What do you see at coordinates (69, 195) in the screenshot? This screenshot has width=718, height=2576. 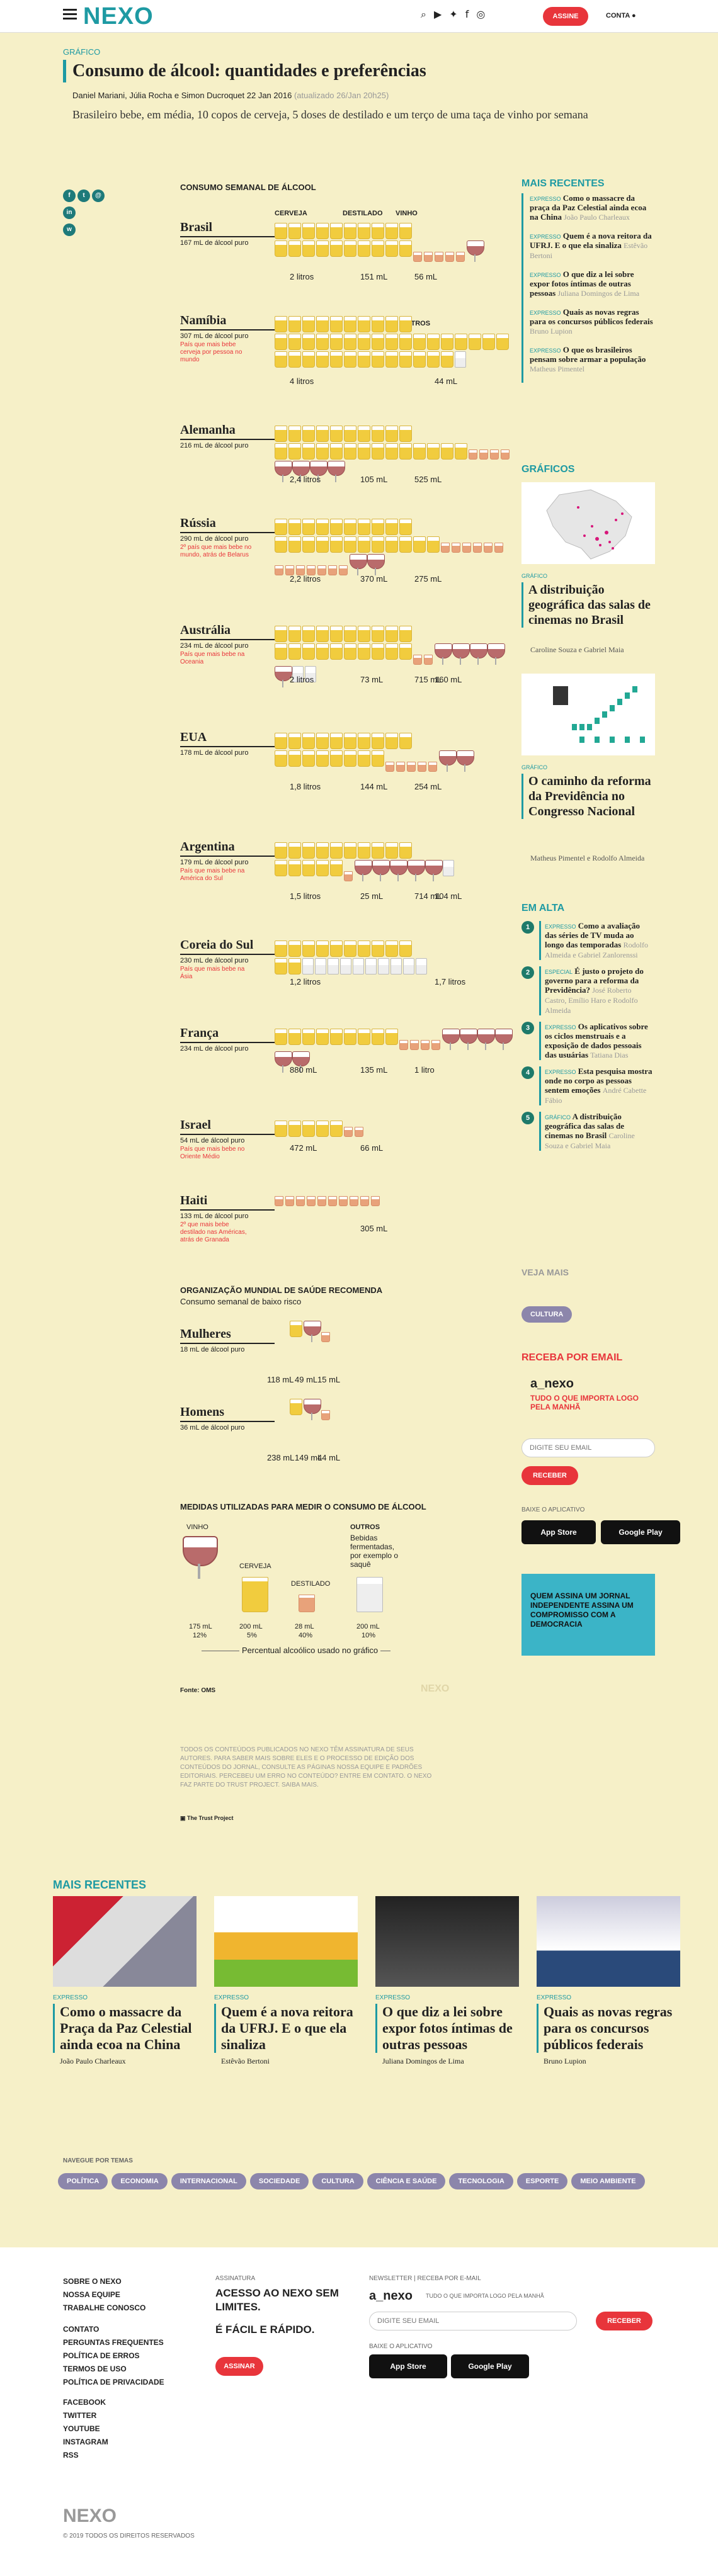 I see `facebook-share-icon: f` at bounding box center [69, 195].